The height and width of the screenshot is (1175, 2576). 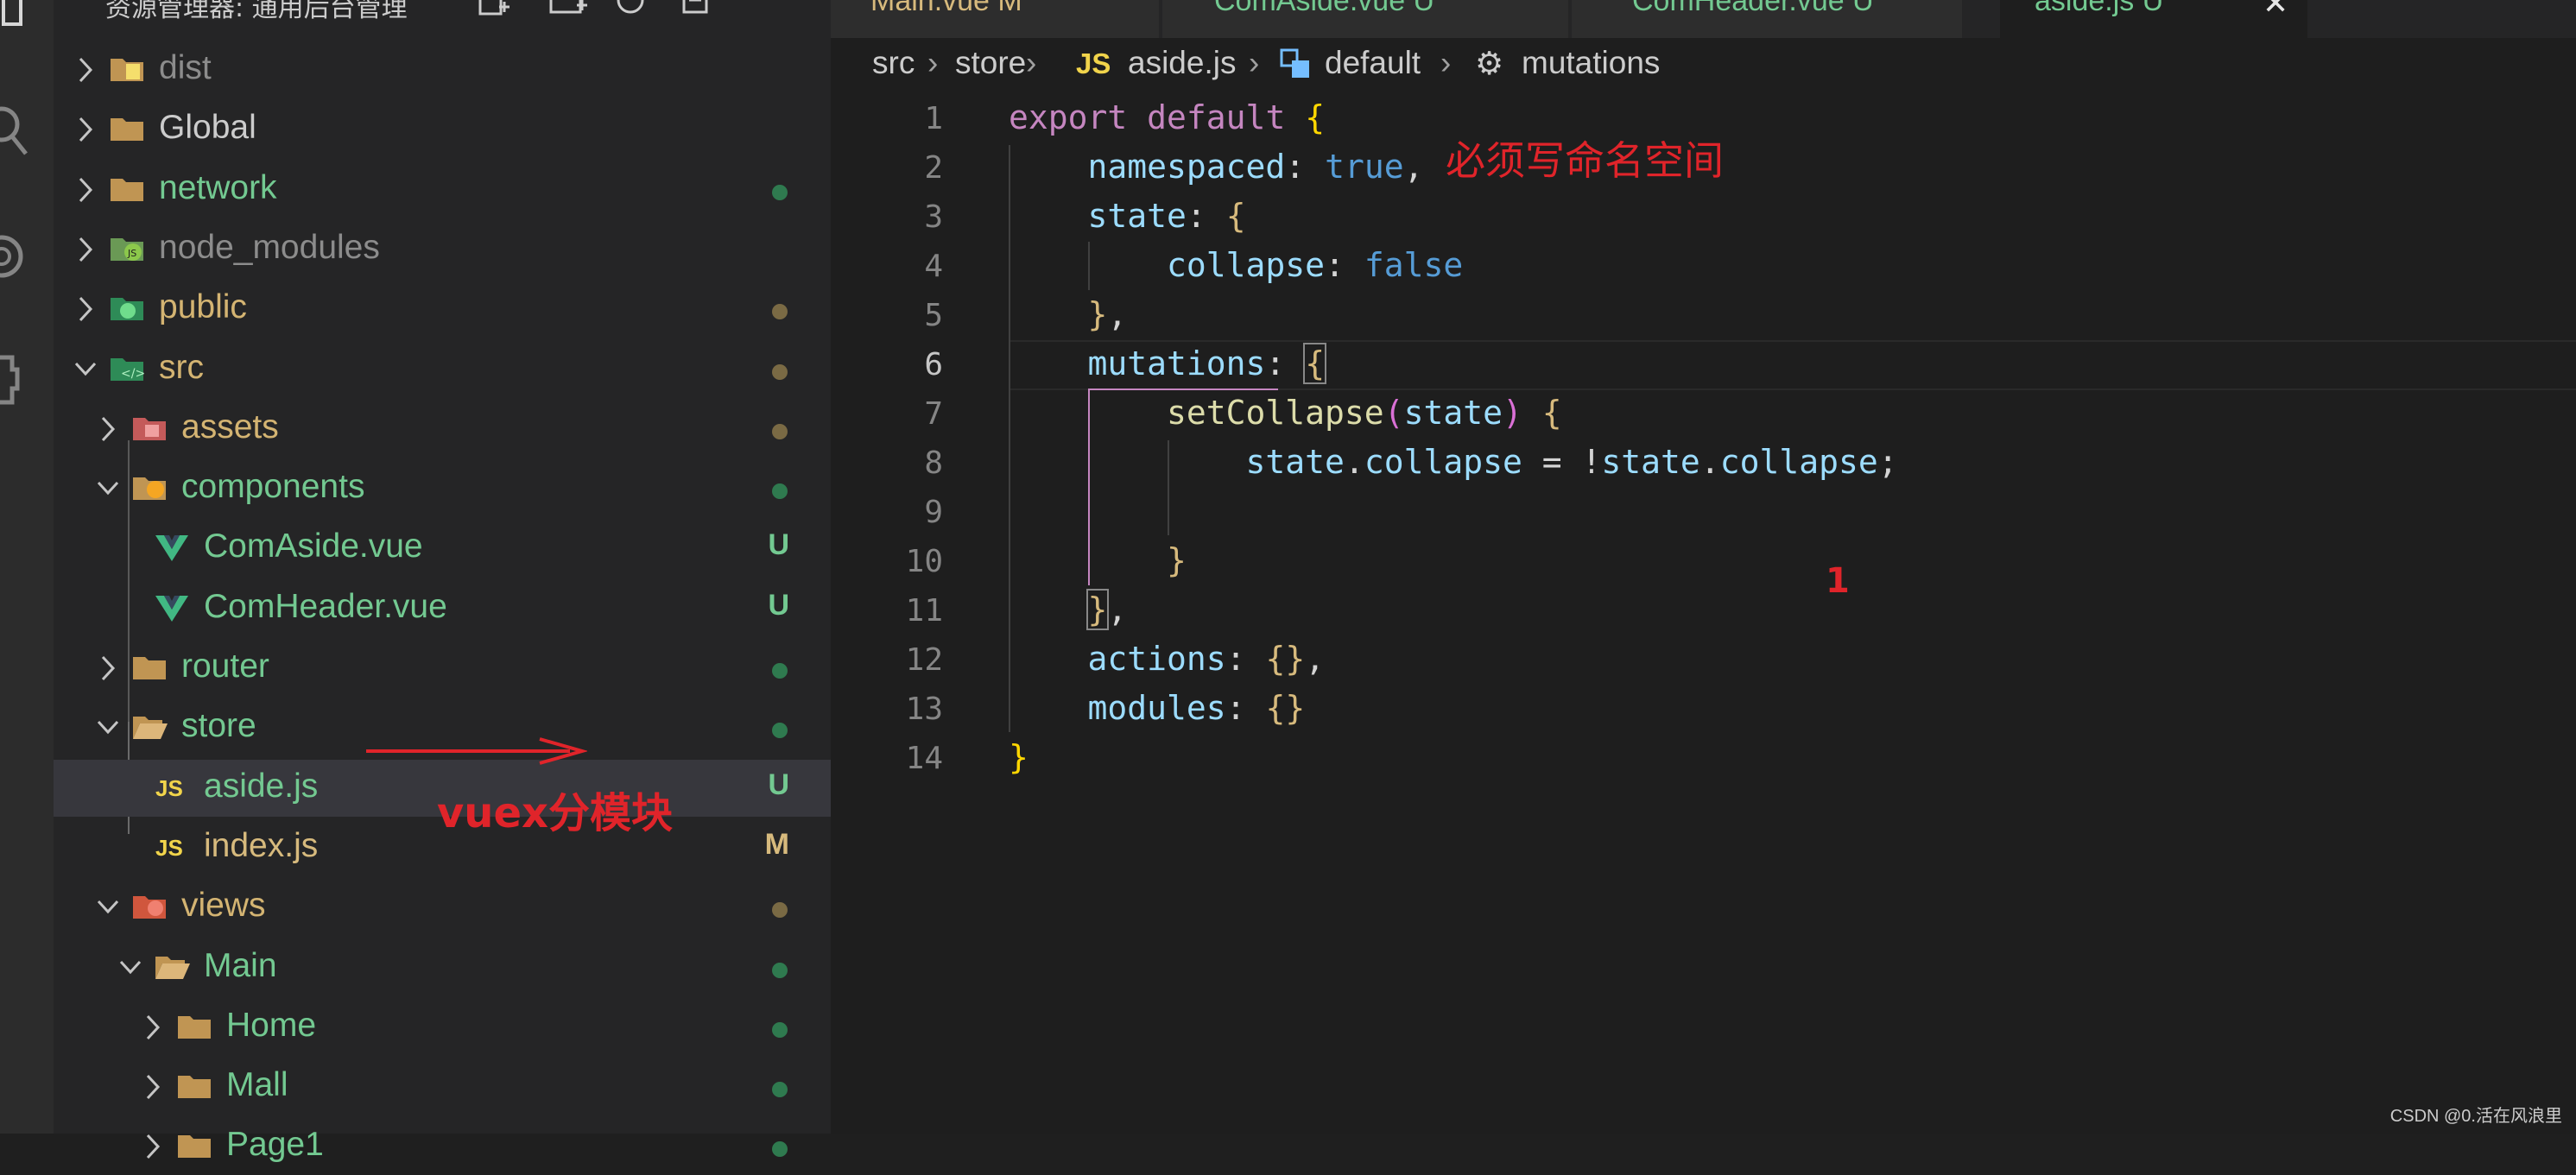 What do you see at coordinates (933, 414) in the screenshot?
I see `line-number: 7` at bounding box center [933, 414].